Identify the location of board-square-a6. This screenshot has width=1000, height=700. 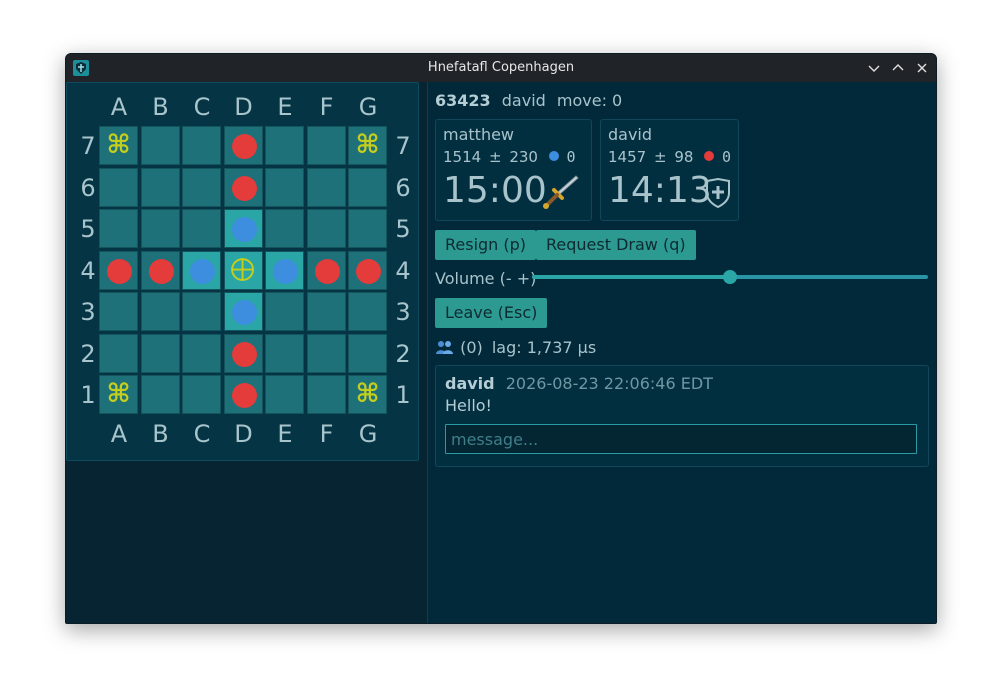
(118, 187).